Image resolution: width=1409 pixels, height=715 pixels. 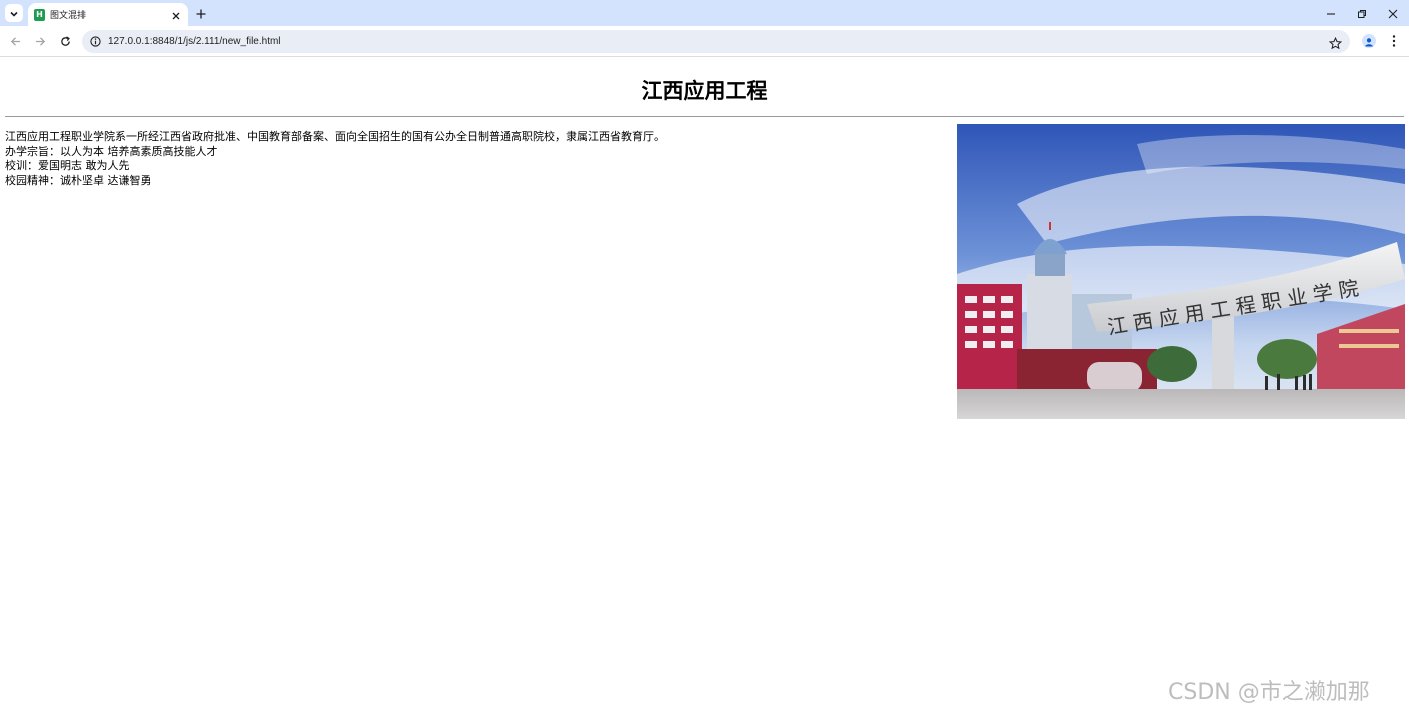 I want to click on forward-button, so click(x=40, y=41).